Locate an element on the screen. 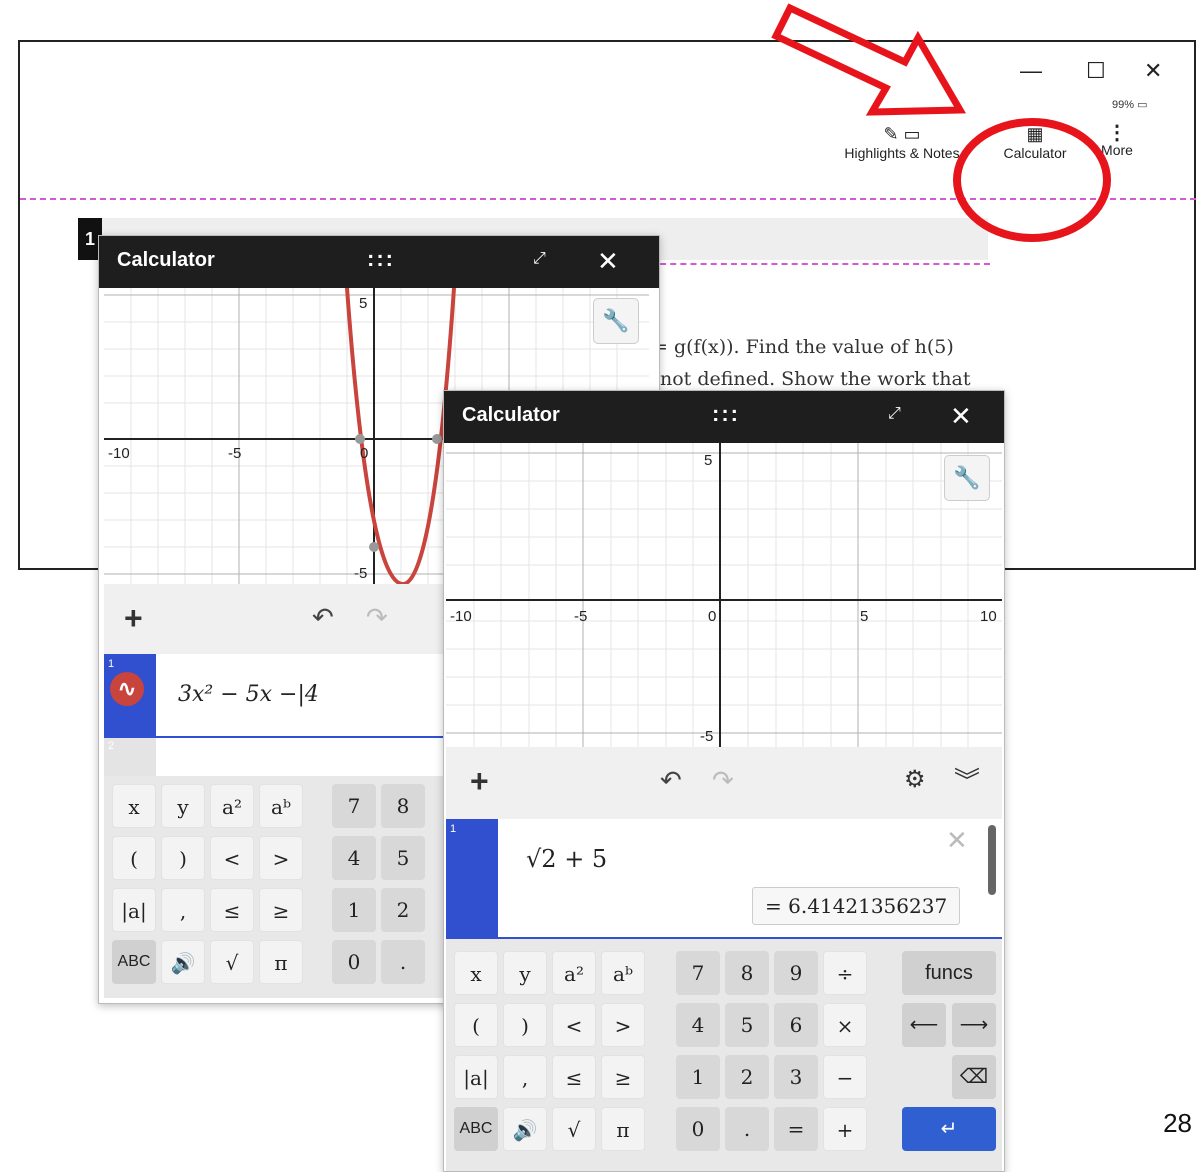 The image size is (1204, 1172). expression-row-1: 1 √2 + 5 ✕ = 6.41421356237 is located at coordinates (724, 879).